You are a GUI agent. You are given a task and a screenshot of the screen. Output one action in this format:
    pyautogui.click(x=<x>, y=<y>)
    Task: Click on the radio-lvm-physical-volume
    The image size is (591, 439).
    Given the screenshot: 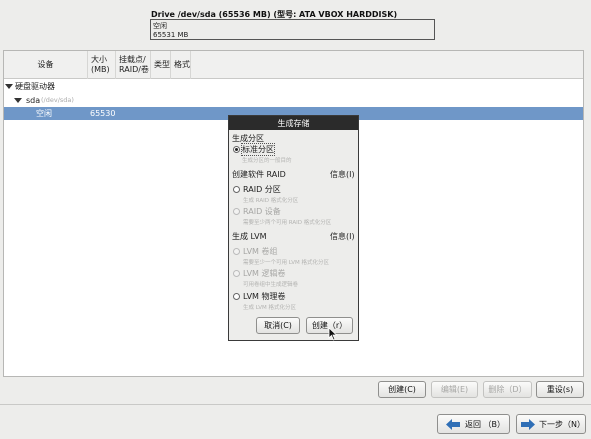 What is the action you would take?
    pyautogui.click(x=236, y=296)
    